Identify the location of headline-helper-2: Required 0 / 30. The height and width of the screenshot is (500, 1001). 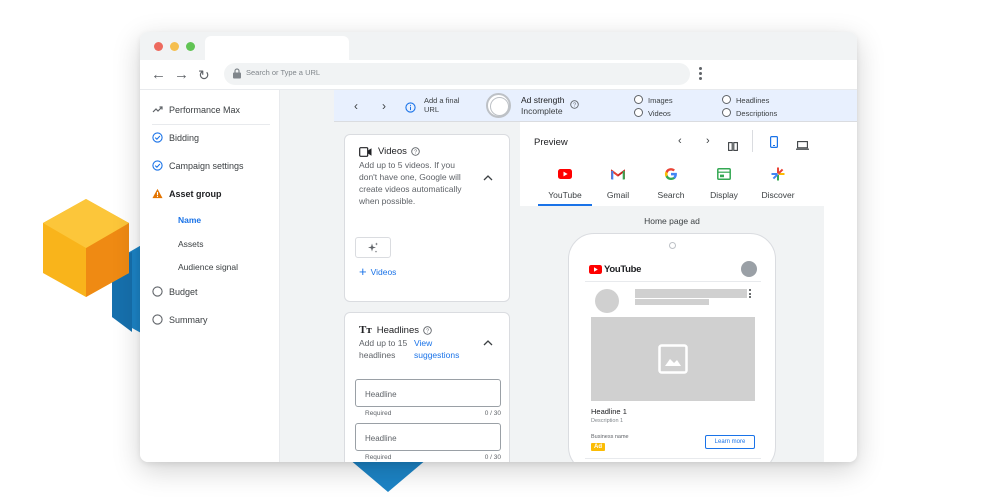
(433, 457).